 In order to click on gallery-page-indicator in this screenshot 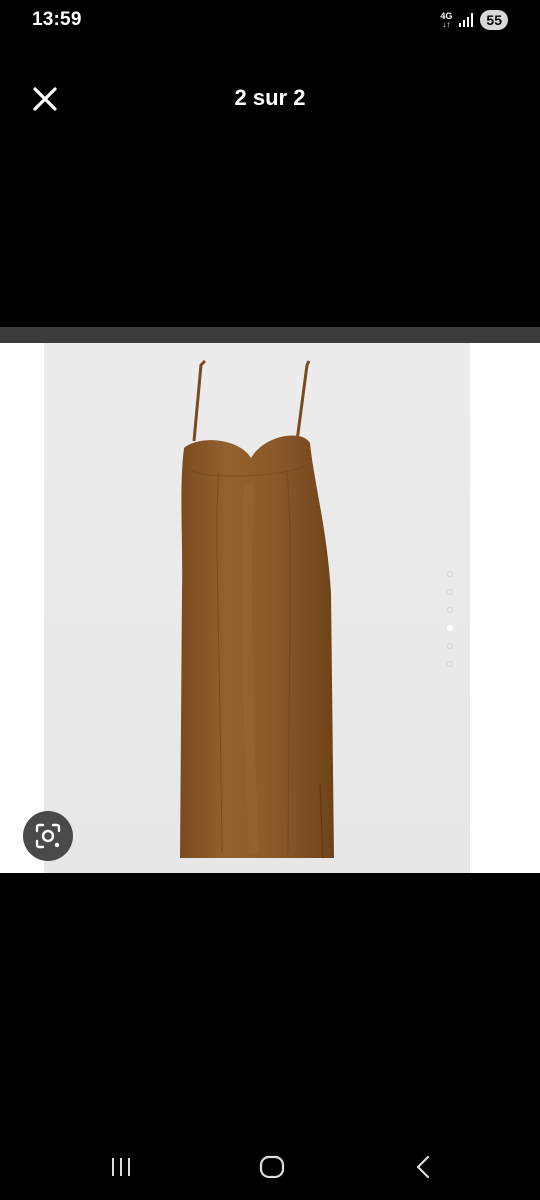, I will do `click(452, 625)`.